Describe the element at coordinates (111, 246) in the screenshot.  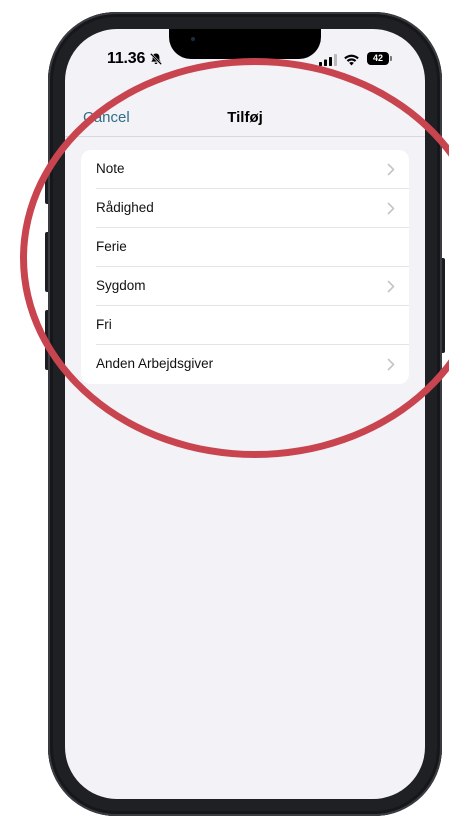
I see `list-item-label: Ferie` at that location.